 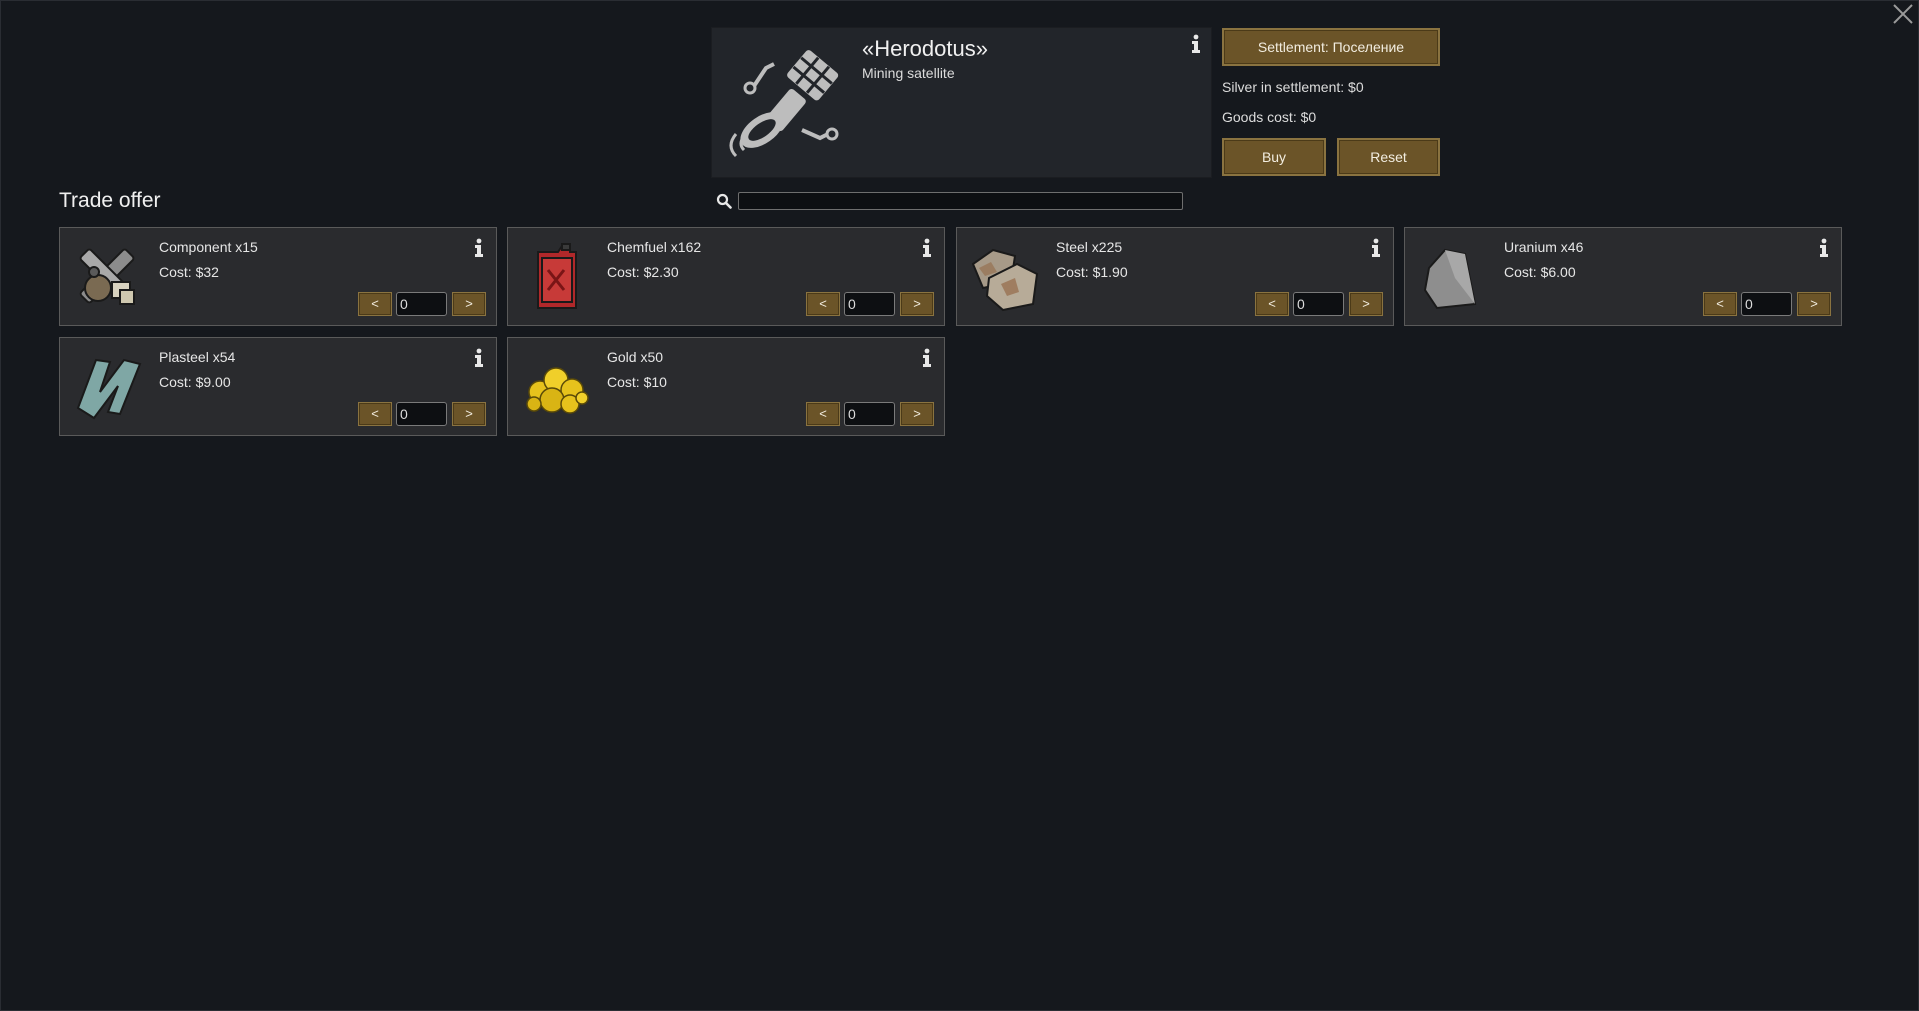 I want to click on trade-item-card: Component x15 Cost: $32 < >, so click(x=278, y=276).